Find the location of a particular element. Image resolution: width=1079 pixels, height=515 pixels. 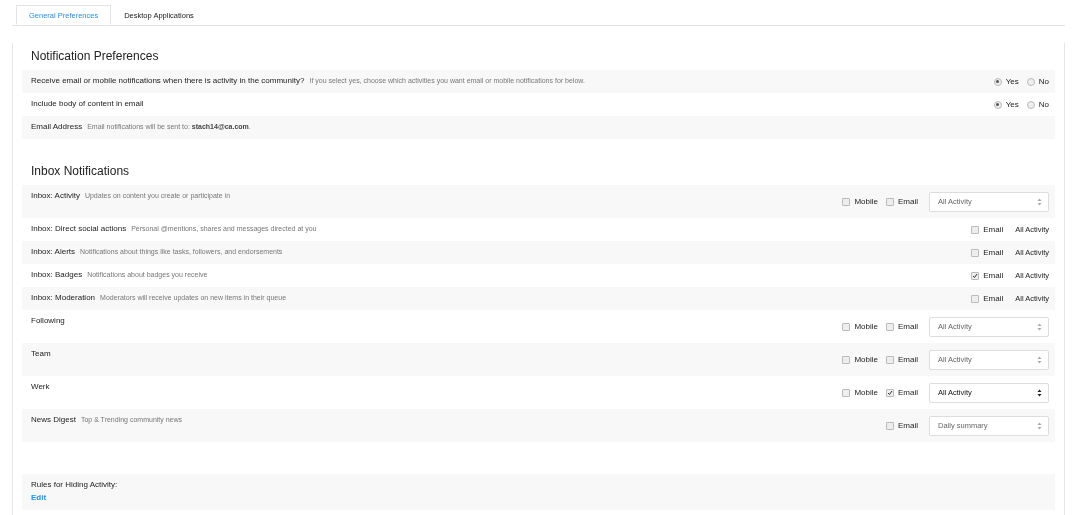

setting-label: Inbox: Moderation is located at coordinates (63, 297).